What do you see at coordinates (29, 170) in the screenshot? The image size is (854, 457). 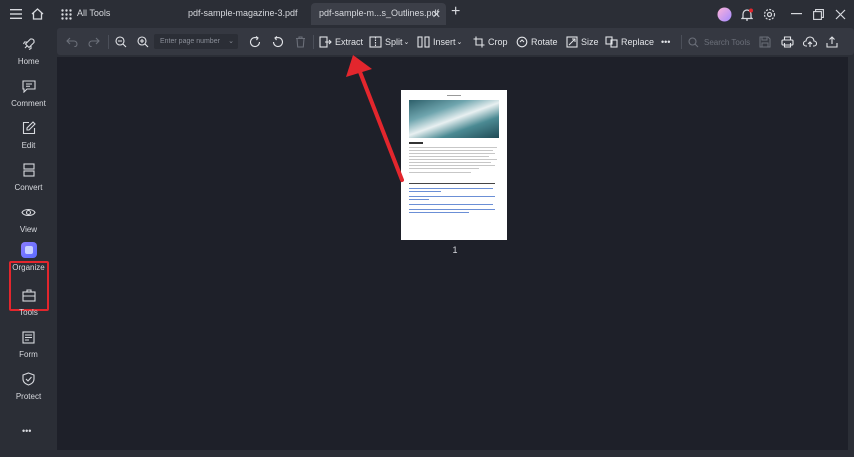 I see `convert-icon` at bounding box center [29, 170].